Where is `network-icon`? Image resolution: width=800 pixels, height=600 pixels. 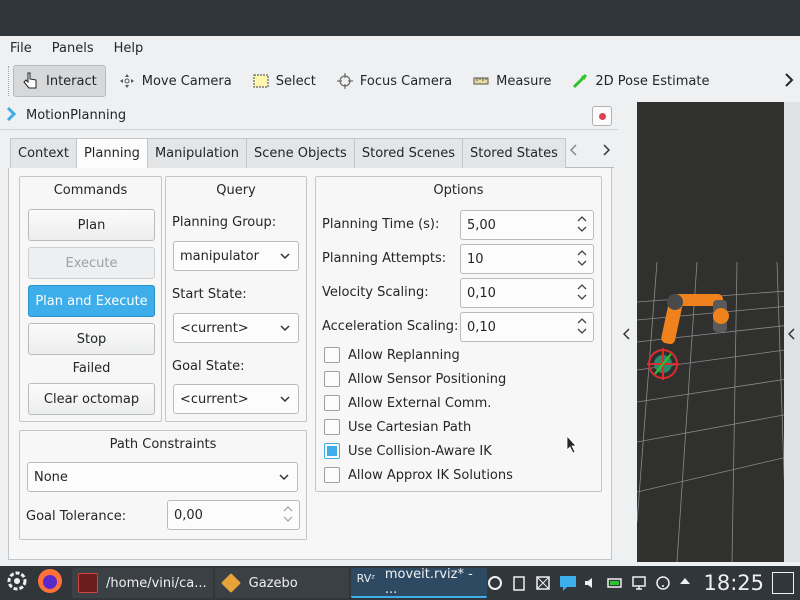
network-icon is located at coordinates (639, 583).